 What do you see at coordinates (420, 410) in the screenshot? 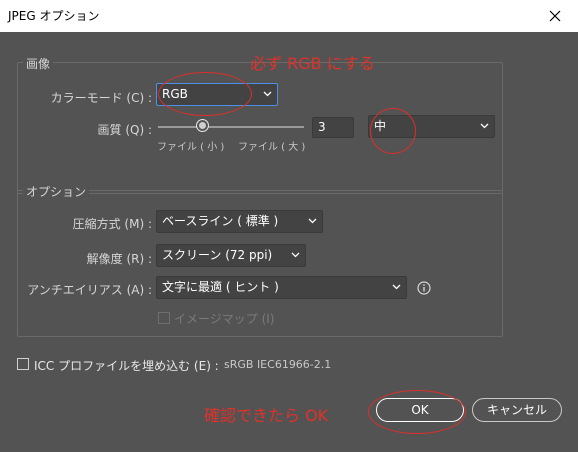
I see `ok-button: OK` at bounding box center [420, 410].